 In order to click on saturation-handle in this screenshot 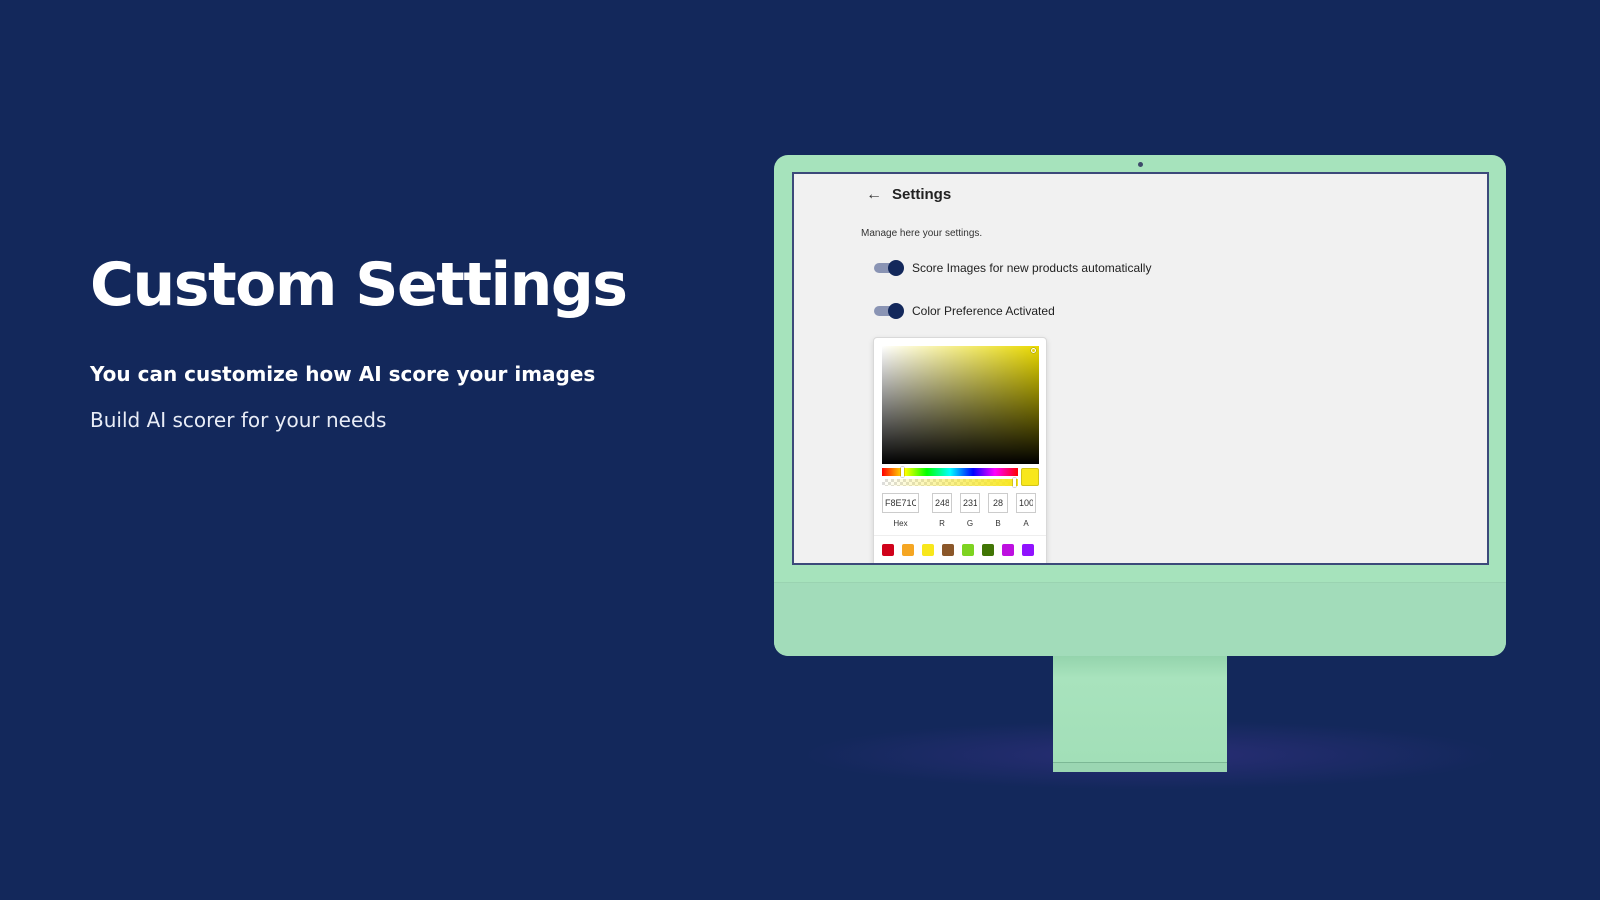, I will do `click(1033, 350)`.